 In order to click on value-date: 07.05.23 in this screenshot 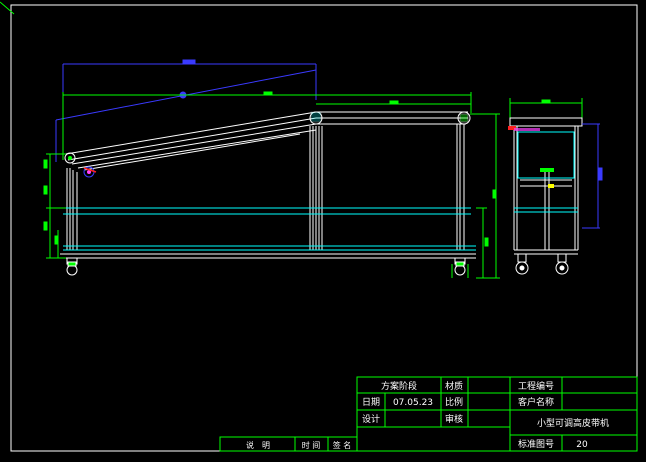, I will do `click(413, 403)`.